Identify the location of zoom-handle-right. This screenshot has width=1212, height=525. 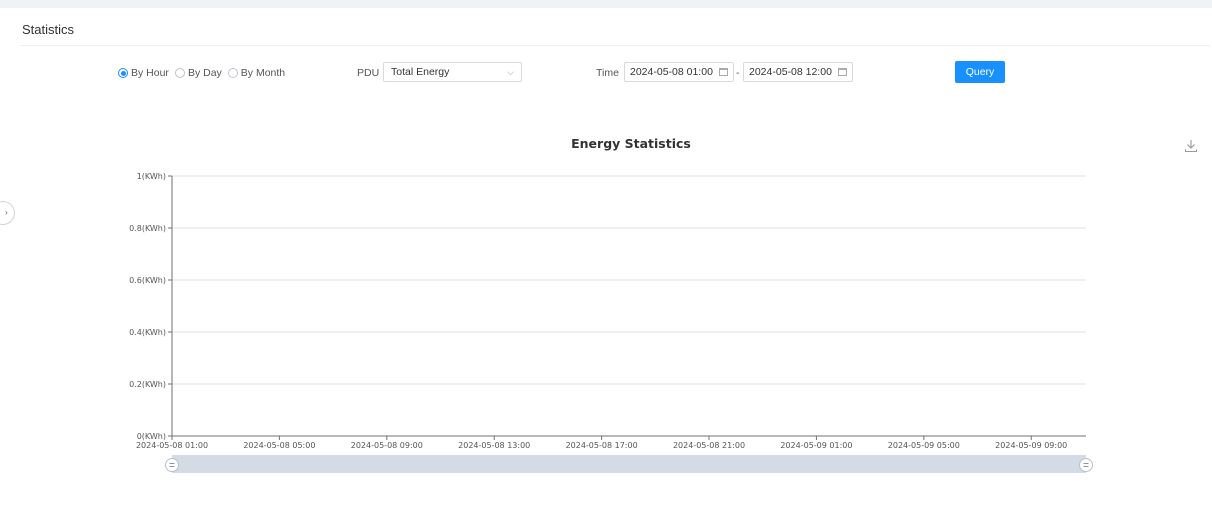
(1086, 465).